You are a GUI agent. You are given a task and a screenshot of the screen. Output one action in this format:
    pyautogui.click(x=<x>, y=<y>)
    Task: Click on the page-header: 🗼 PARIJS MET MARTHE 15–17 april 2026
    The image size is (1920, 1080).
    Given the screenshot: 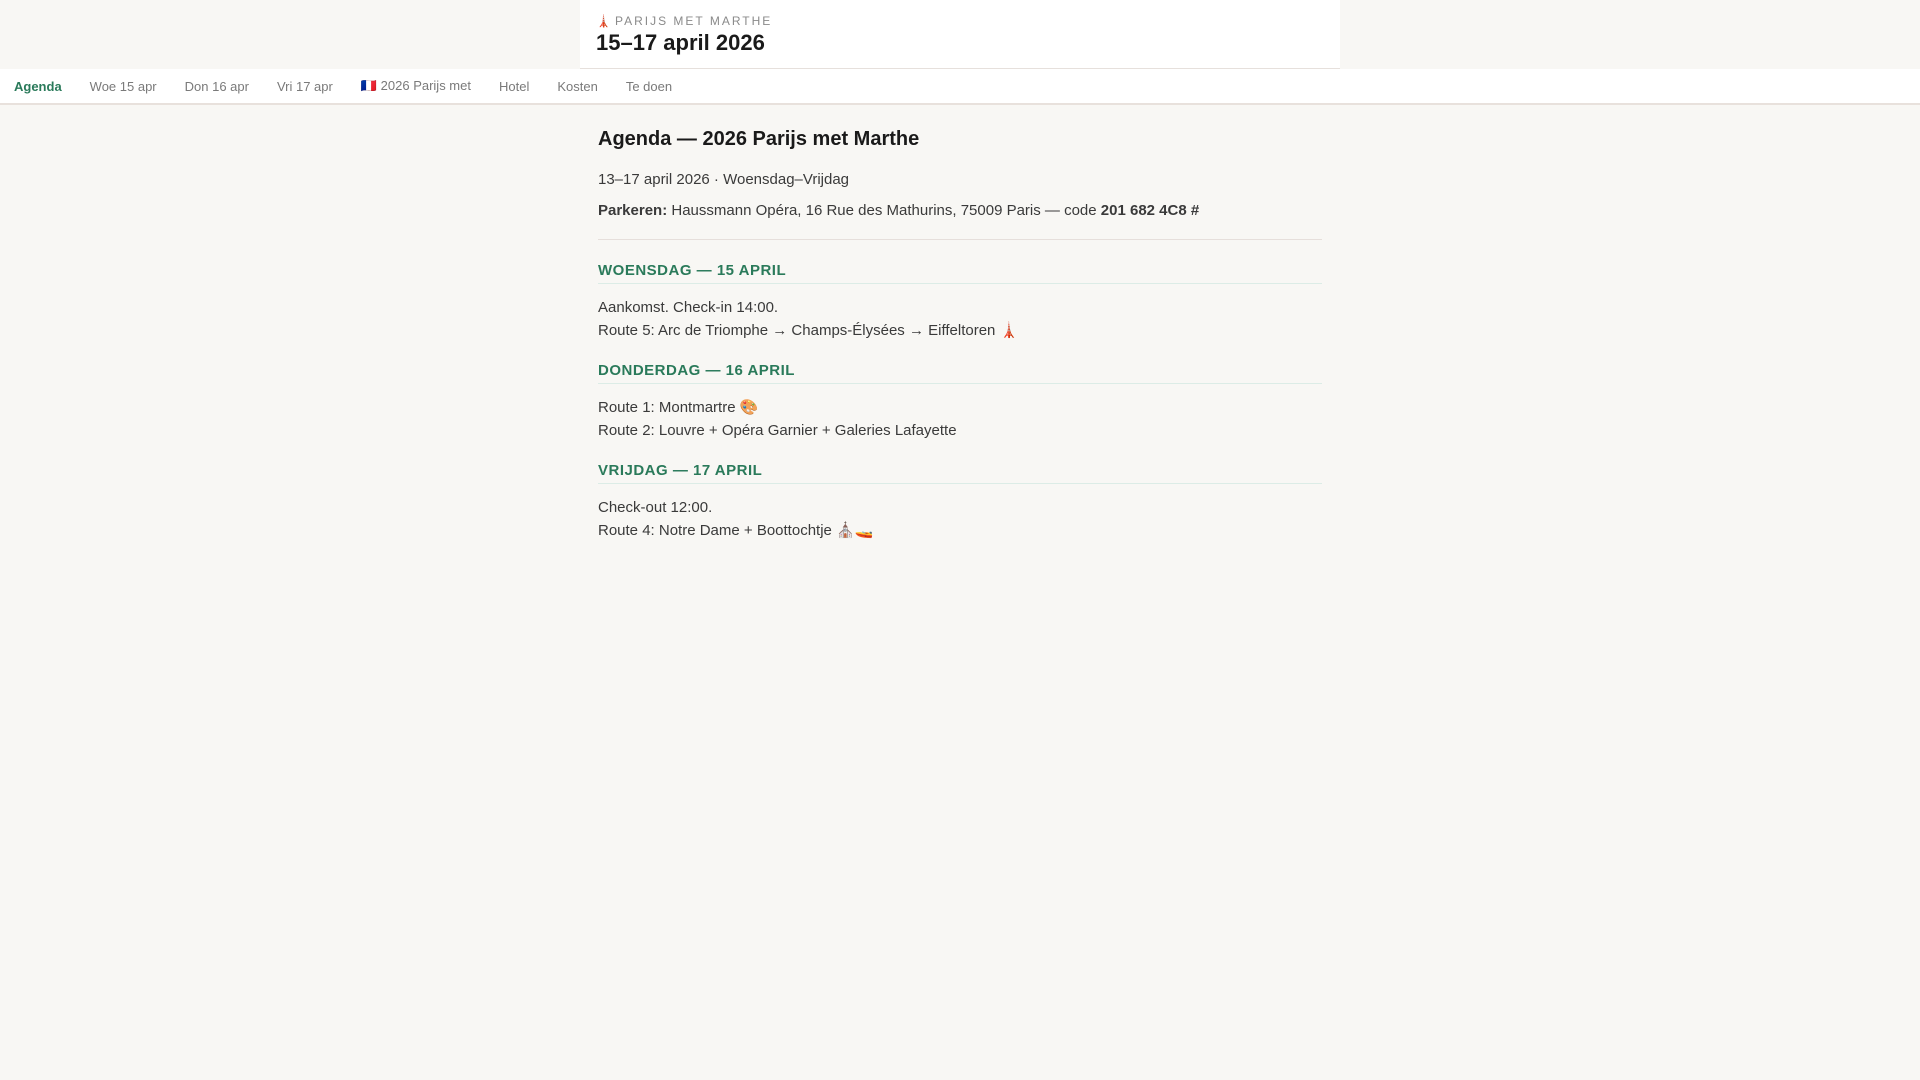 What is the action you would take?
    pyautogui.click(x=960, y=34)
    